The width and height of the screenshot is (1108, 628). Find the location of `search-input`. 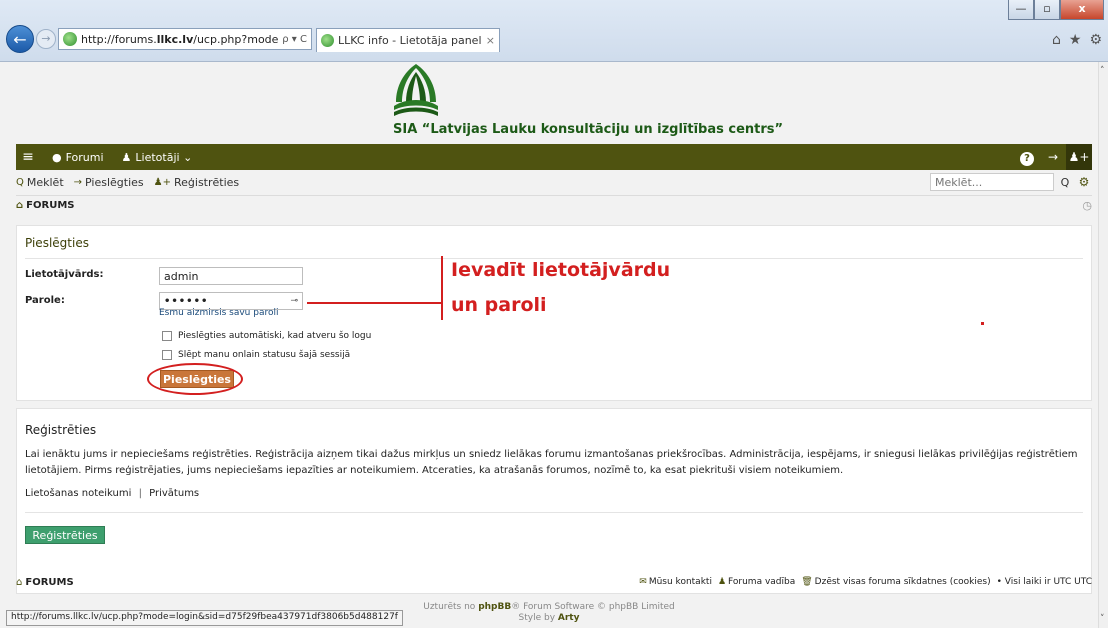

search-input is located at coordinates (992, 182).